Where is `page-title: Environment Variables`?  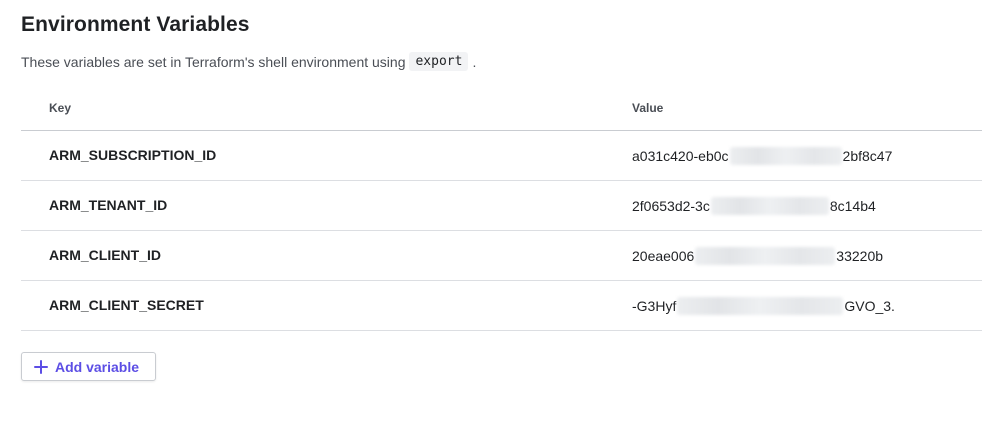
page-title: Environment Variables is located at coordinates (135, 24).